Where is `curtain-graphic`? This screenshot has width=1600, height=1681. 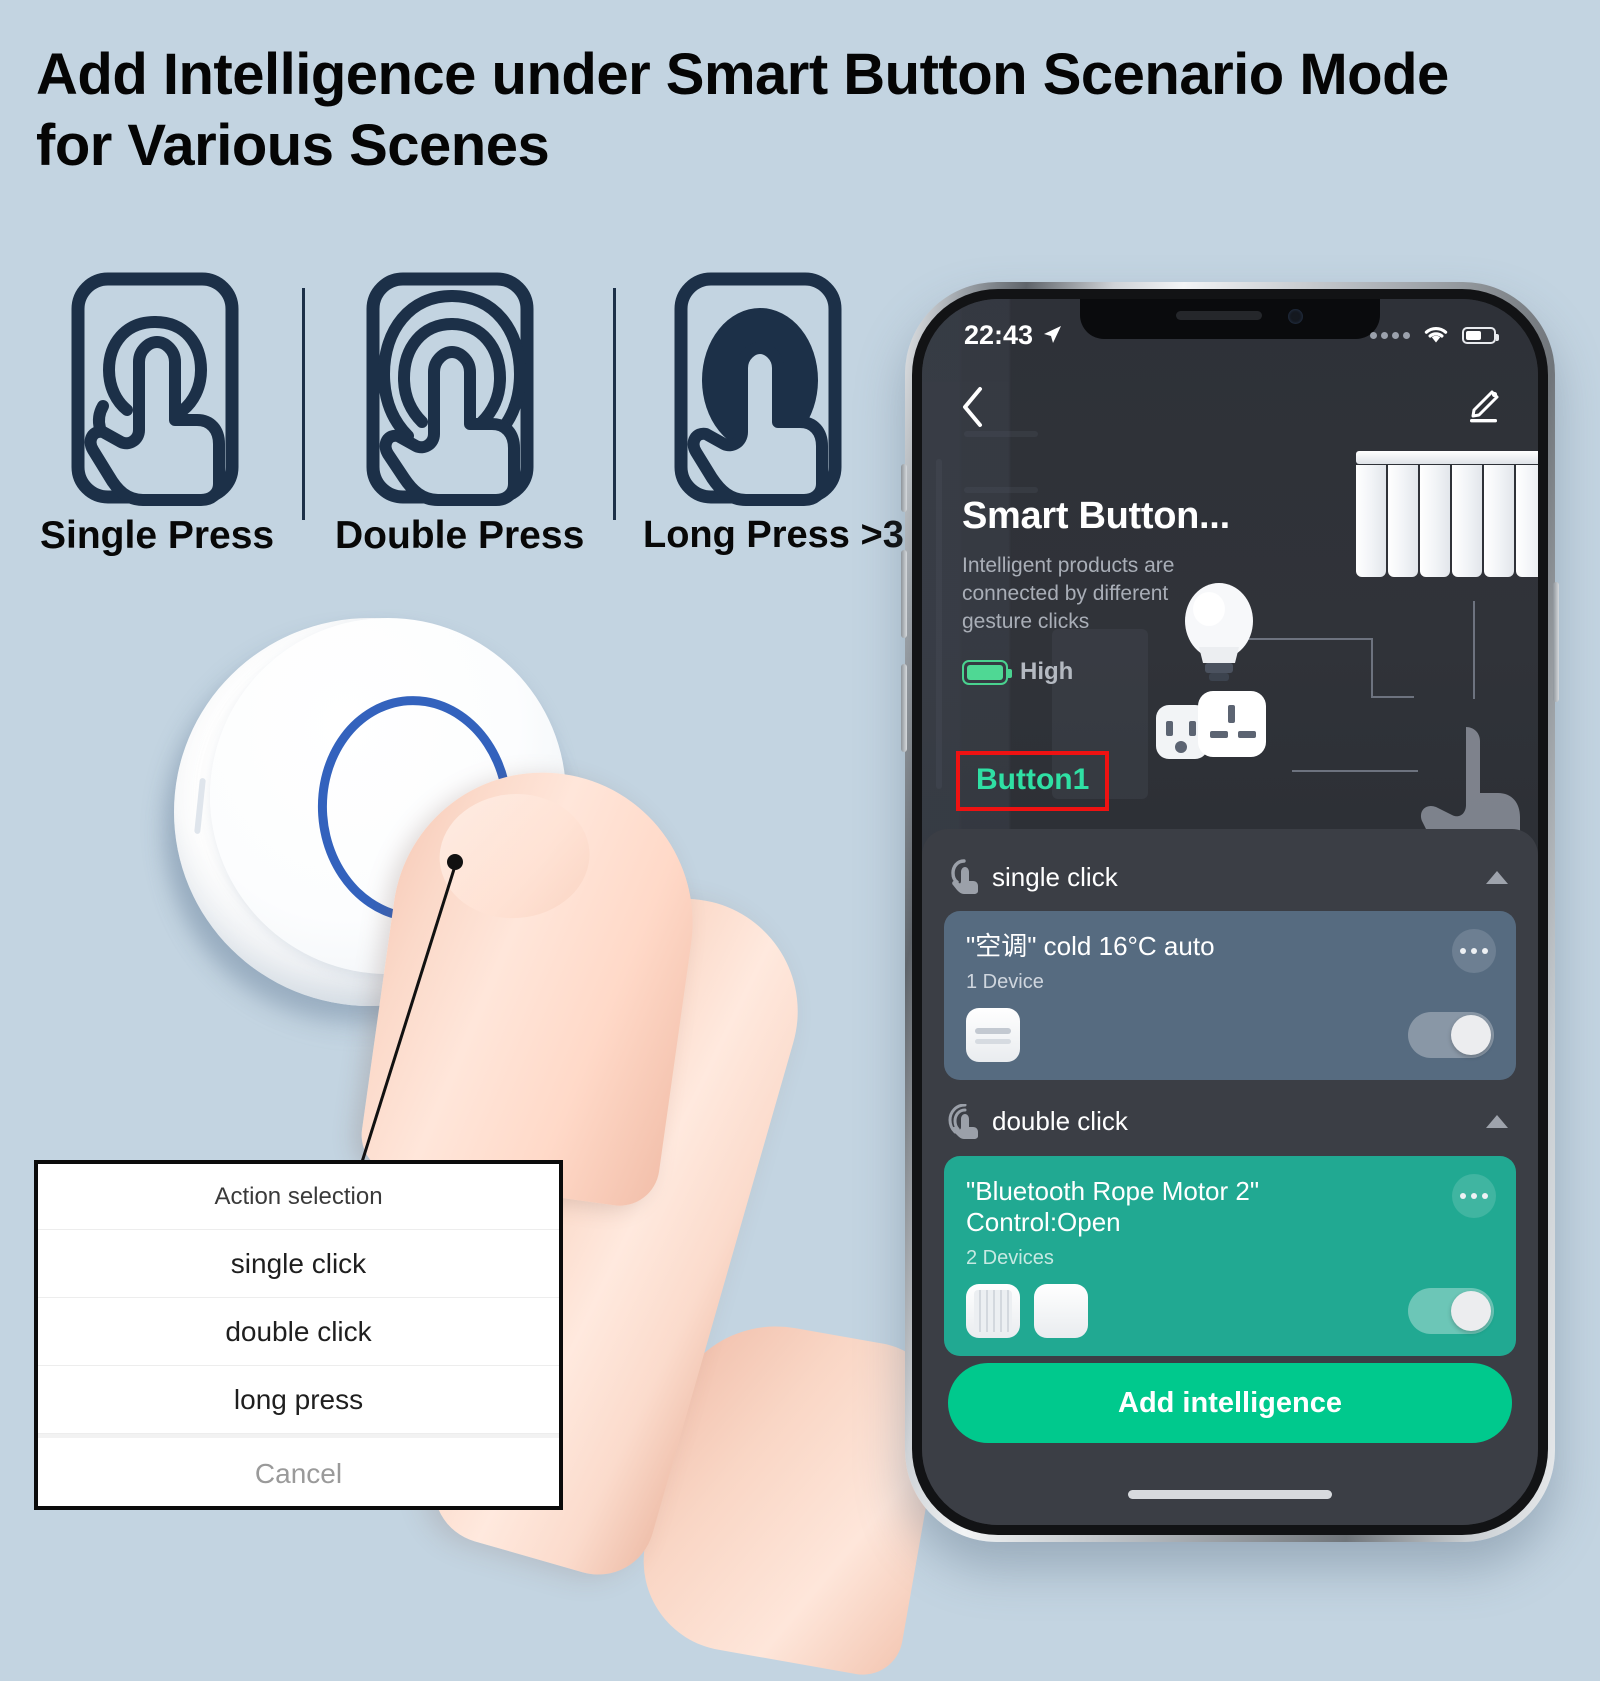 curtain-graphic is located at coordinates (1447, 514).